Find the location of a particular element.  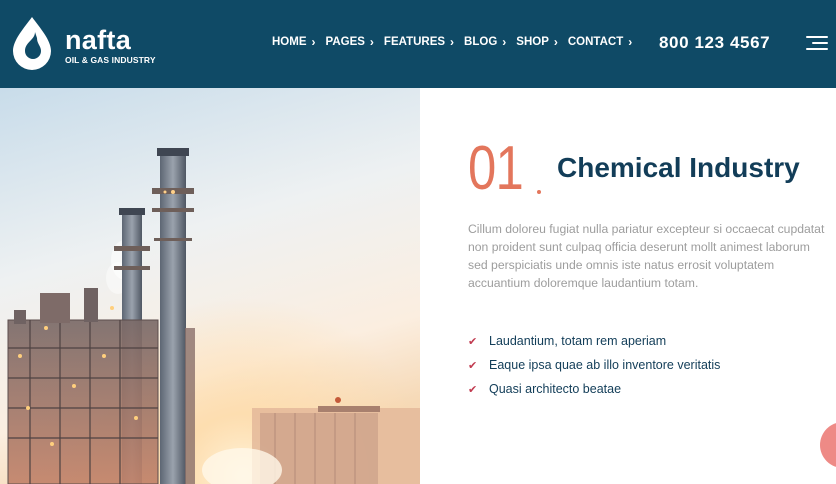

nav-label: FEATURES is located at coordinates (414, 42).